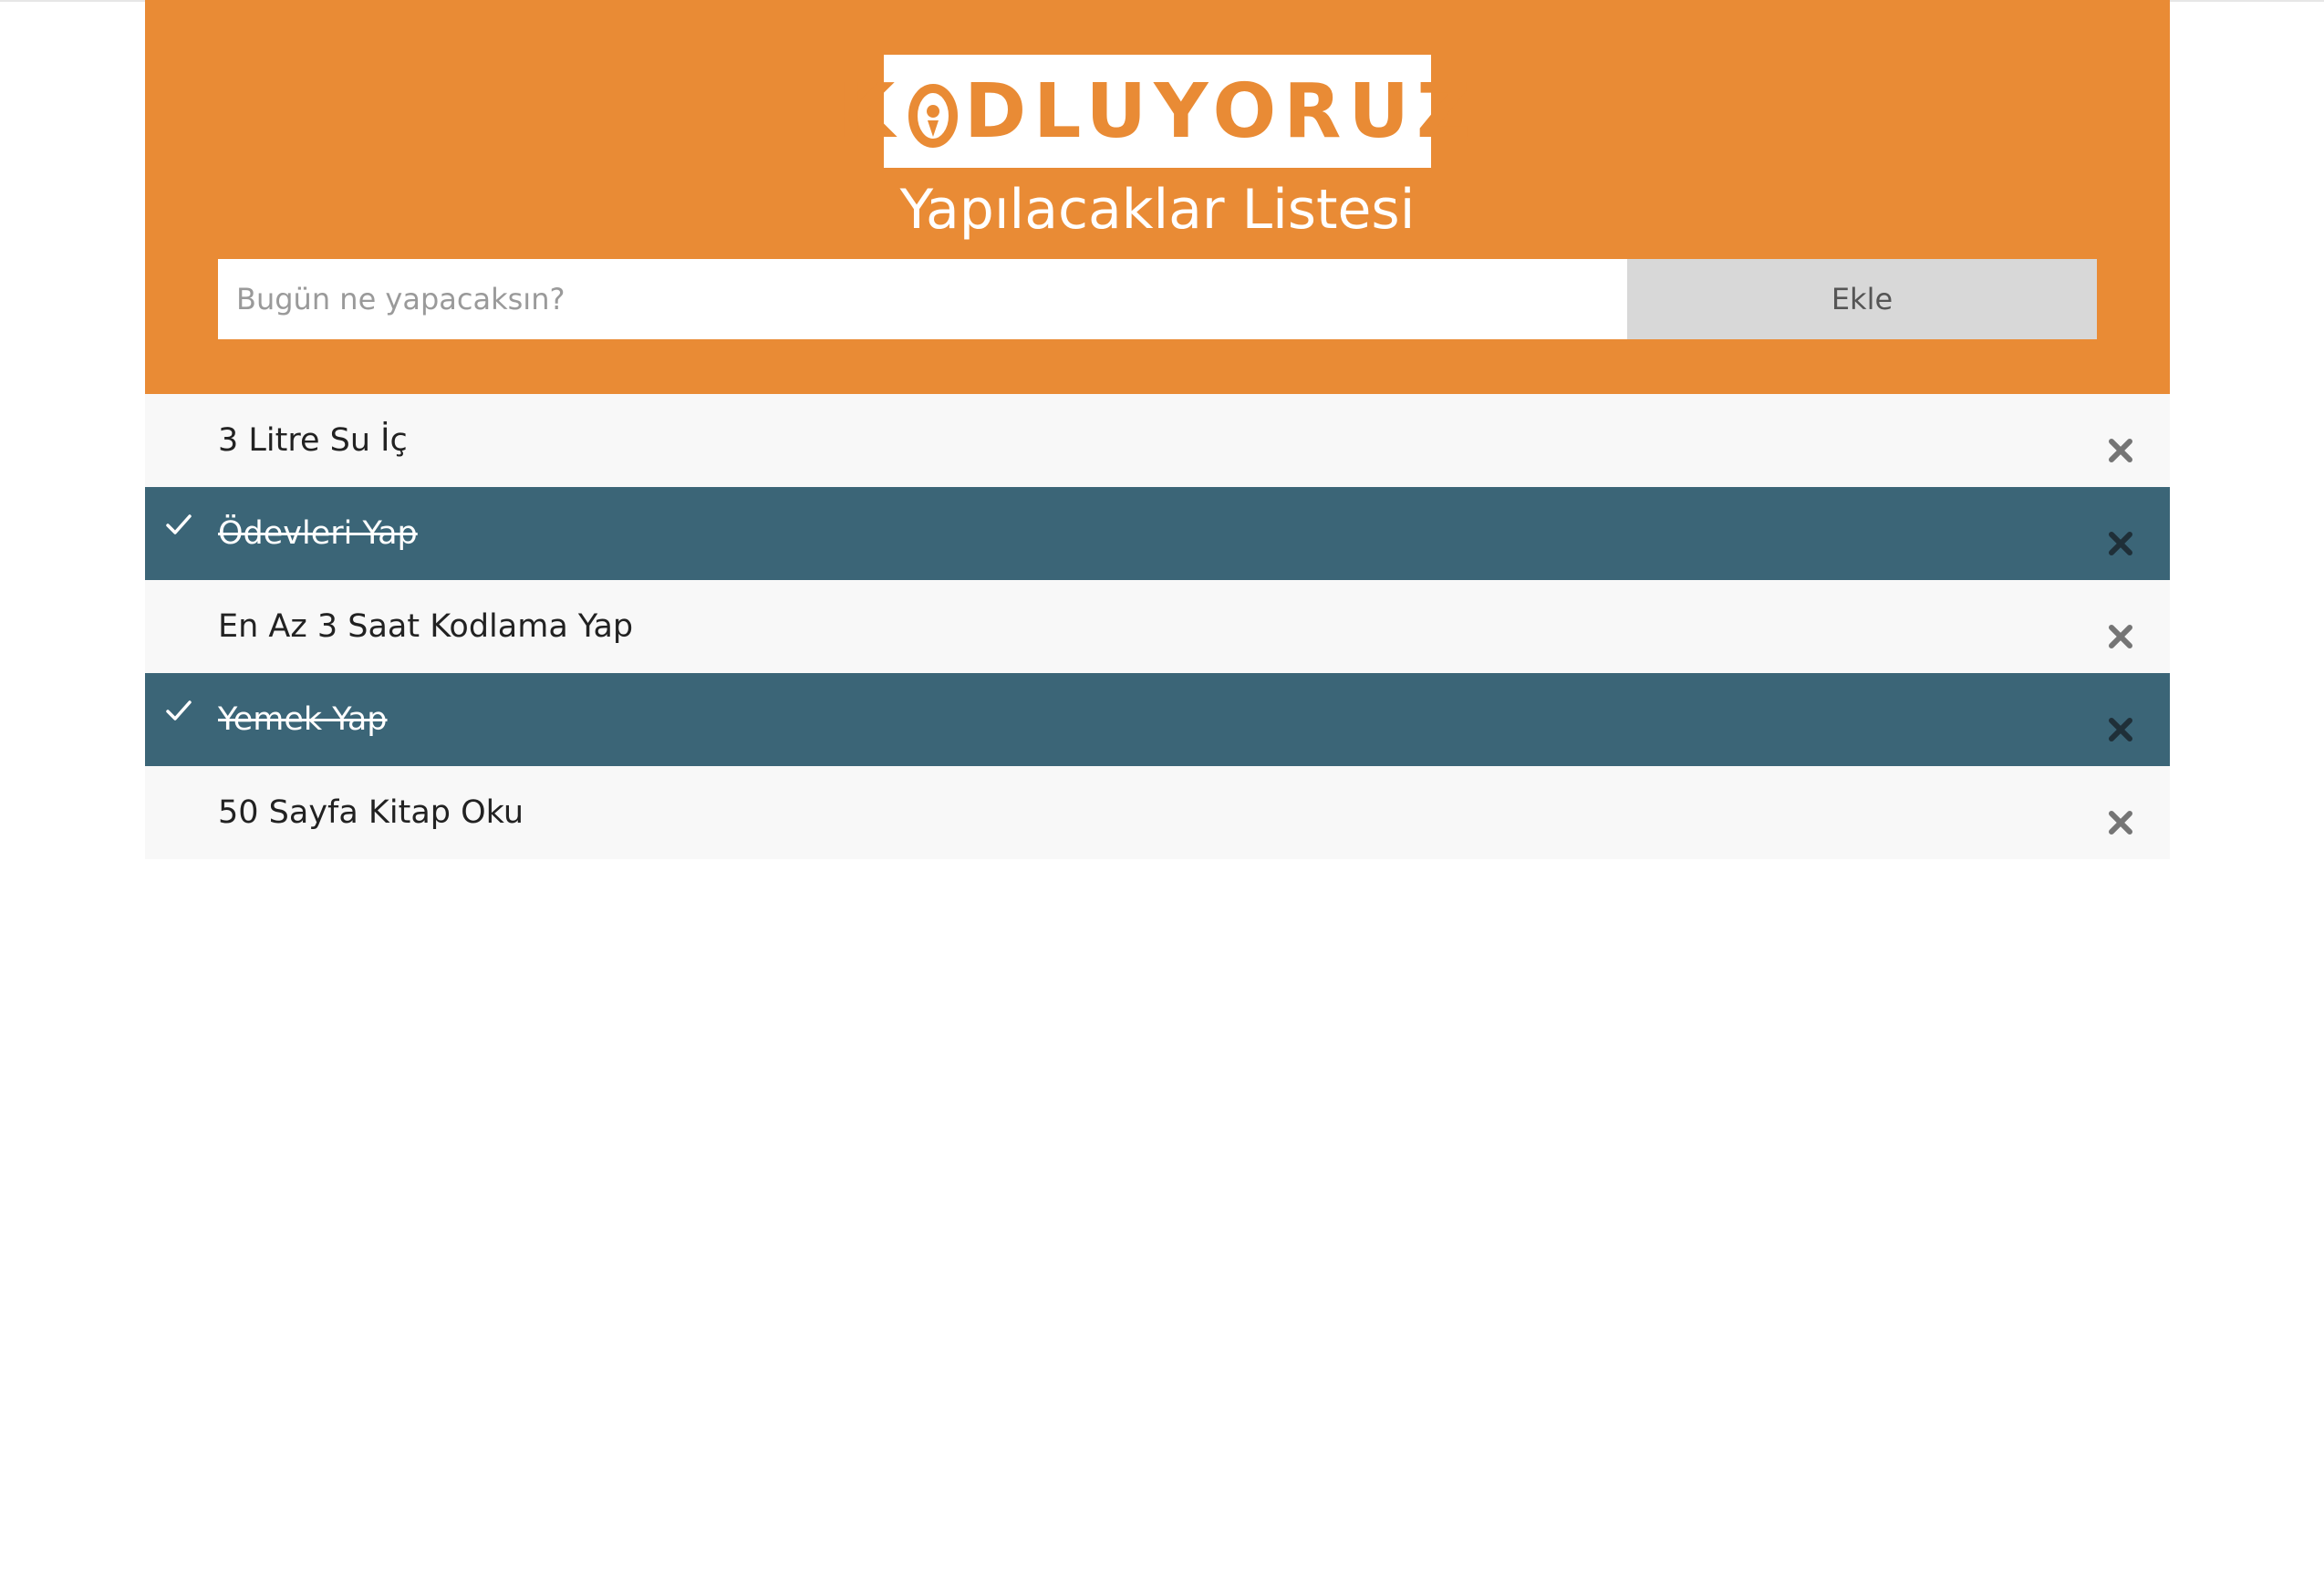 This screenshot has width=2324, height=1576. Describe the element at coordinates (1157, 812) in the screenshot. I see `todo-item: 50 Sayfa Kitap Oku` at that location.